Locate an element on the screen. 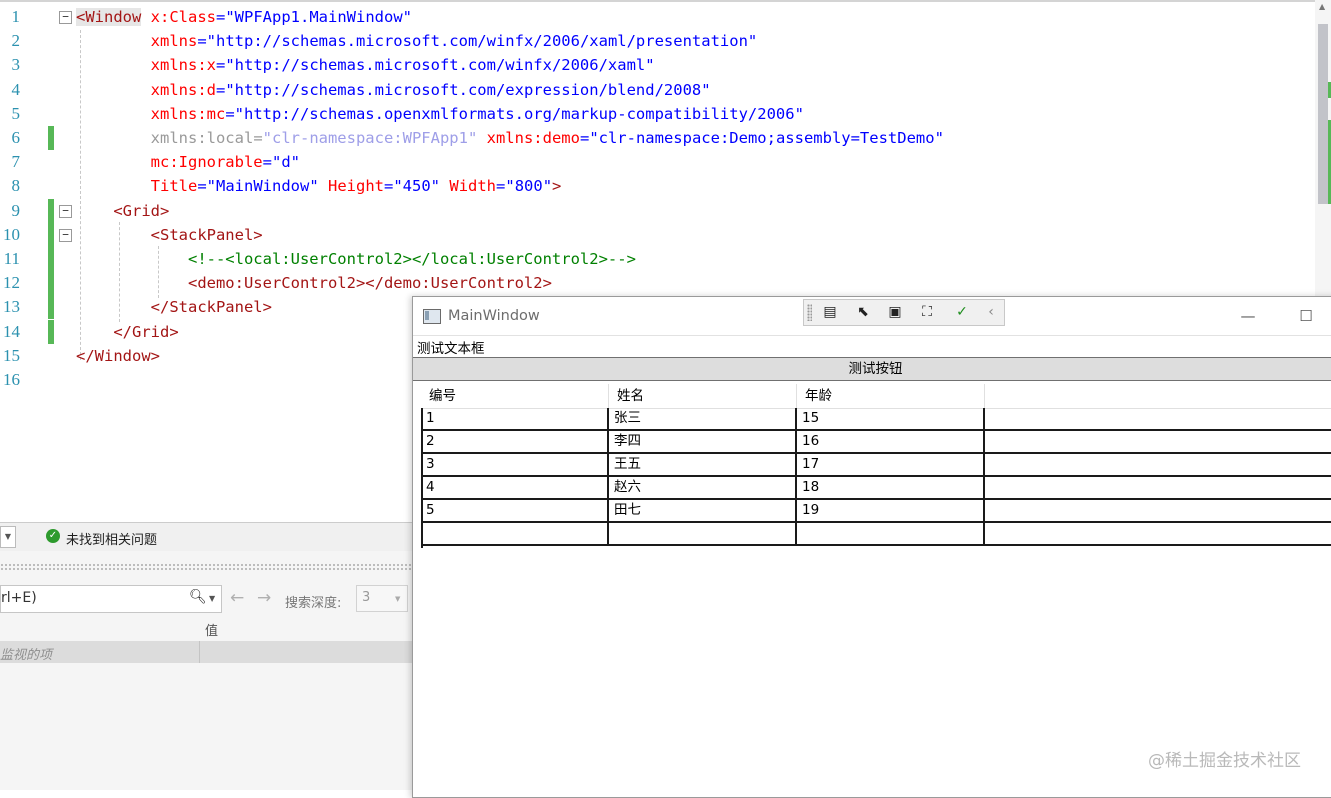  test-button: 测试按钮 is located at coordinates (872, 369).